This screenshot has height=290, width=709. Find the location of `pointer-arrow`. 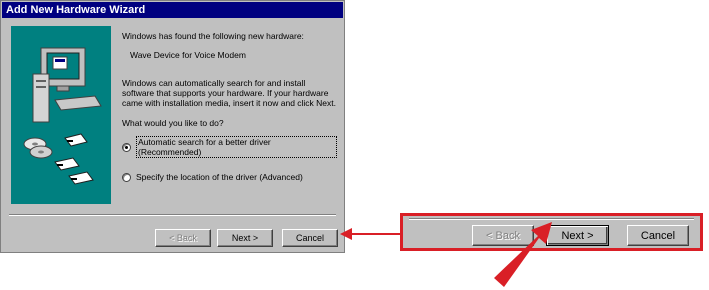

pointer-arrow is located at coordinates (523, 254).